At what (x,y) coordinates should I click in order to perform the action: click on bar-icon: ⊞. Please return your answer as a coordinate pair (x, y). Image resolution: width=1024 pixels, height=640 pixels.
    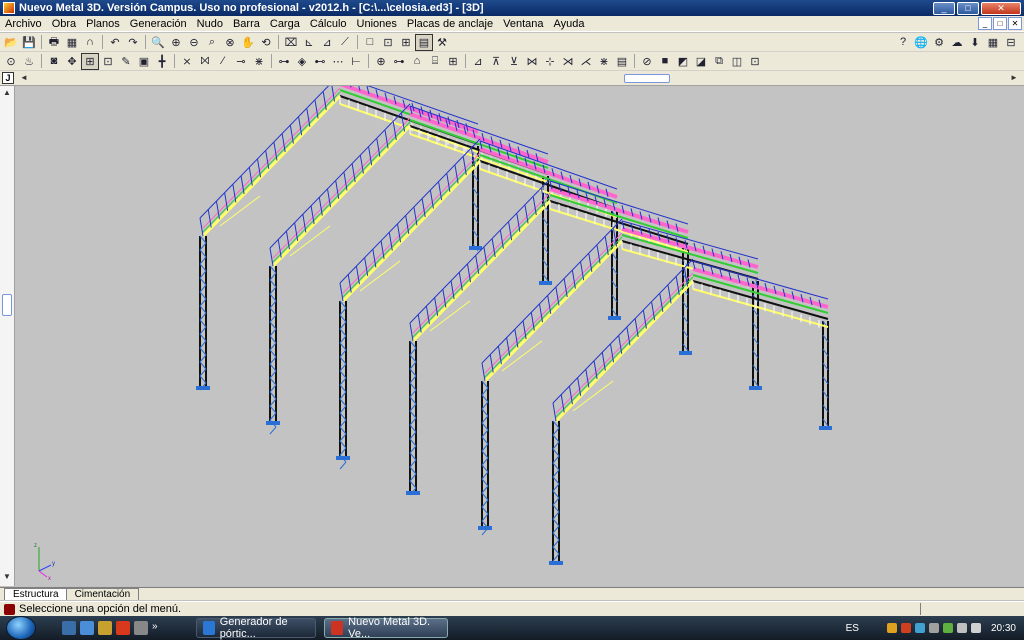
    Looking at the image, I should click on (406, 42).